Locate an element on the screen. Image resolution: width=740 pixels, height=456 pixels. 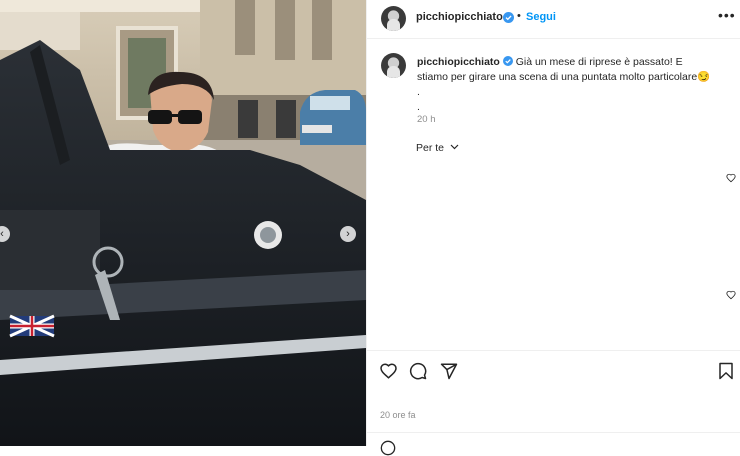
post-header: picchiopicchiato • Segui ••• is located at coordinates (553, 18).